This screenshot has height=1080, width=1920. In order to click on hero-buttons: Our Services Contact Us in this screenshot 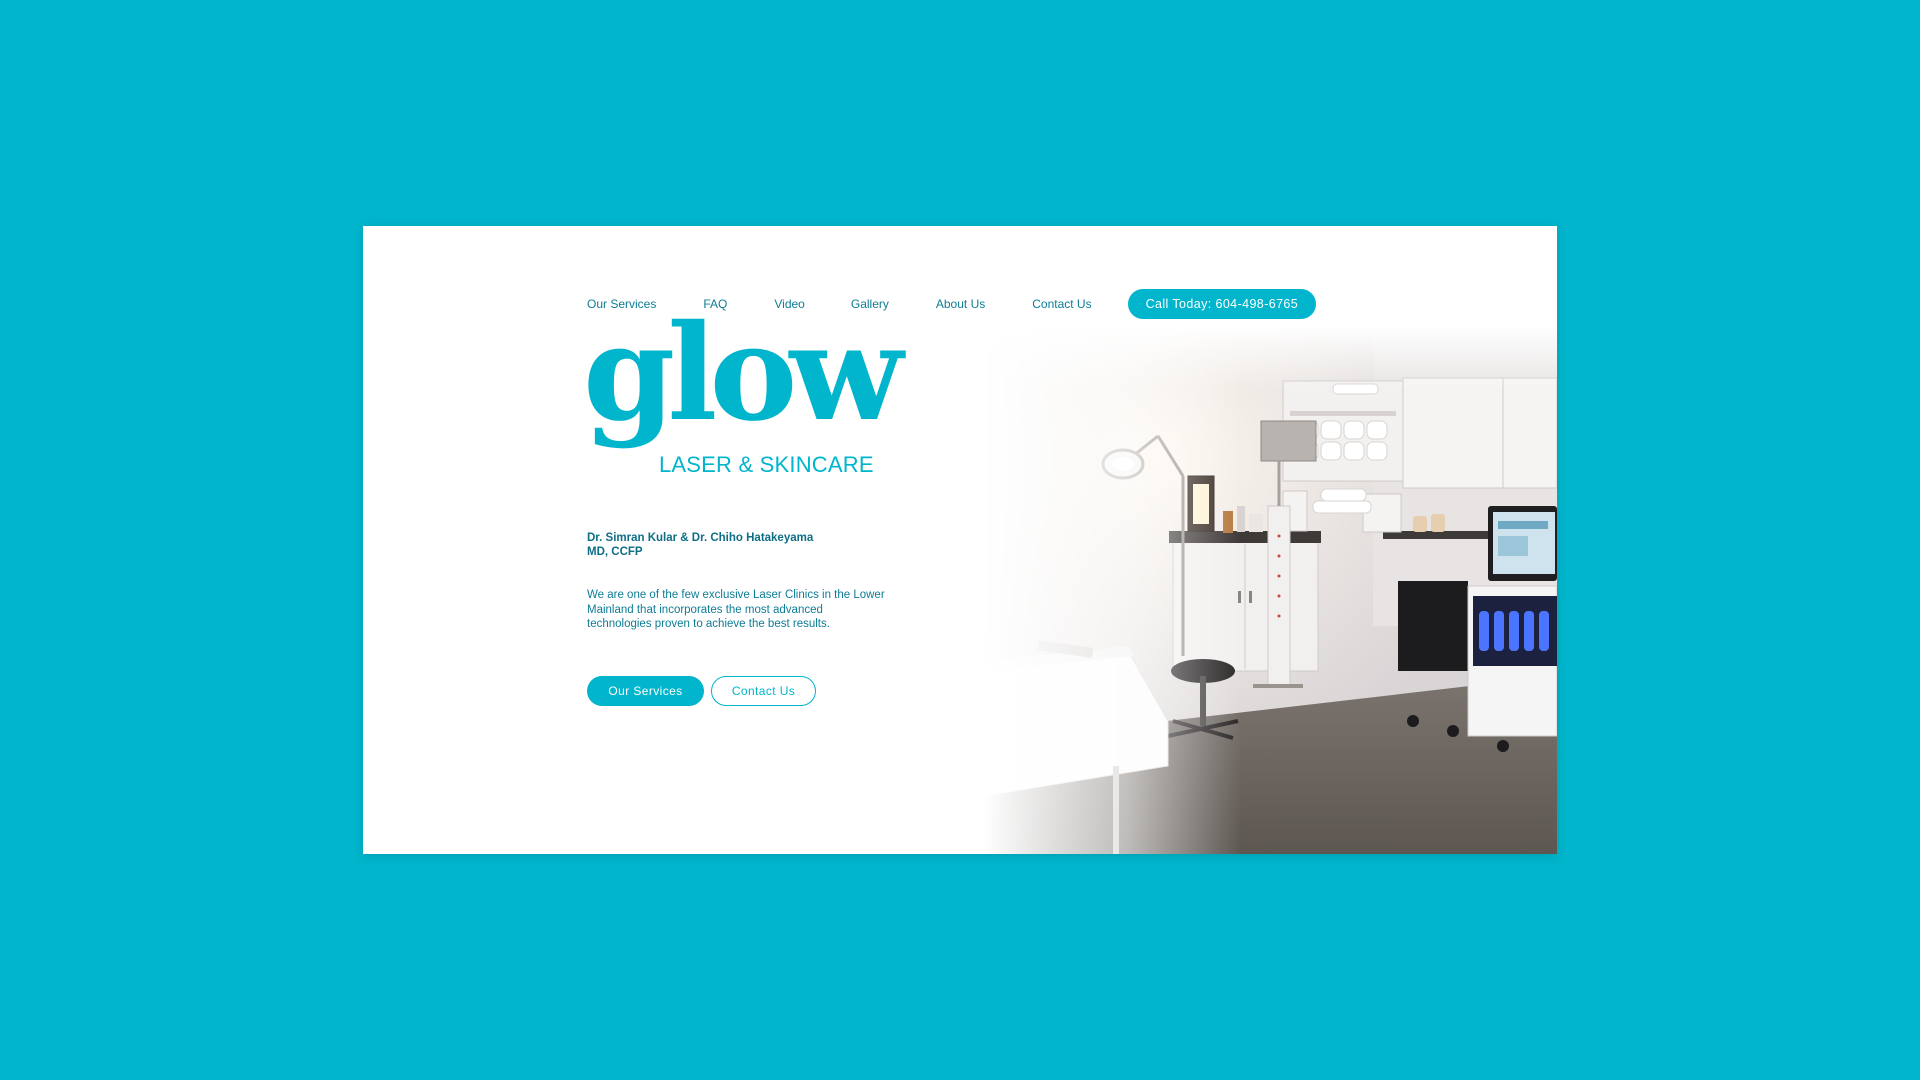, I will do `click(701, 691)`.